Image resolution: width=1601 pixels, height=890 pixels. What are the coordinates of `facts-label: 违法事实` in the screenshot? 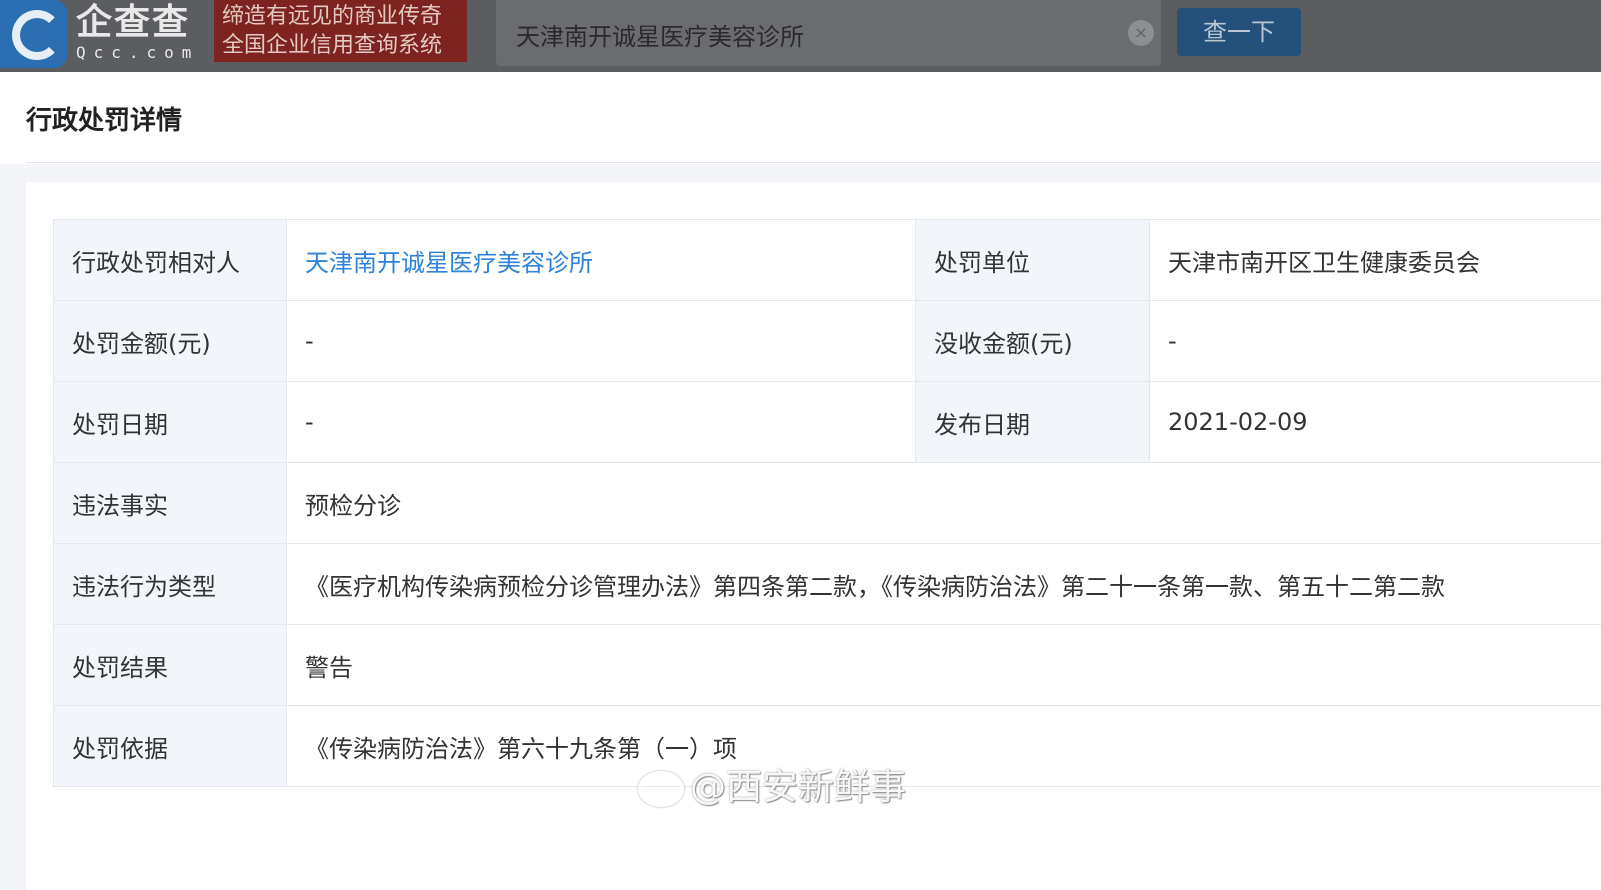 It's located at (170, 503).